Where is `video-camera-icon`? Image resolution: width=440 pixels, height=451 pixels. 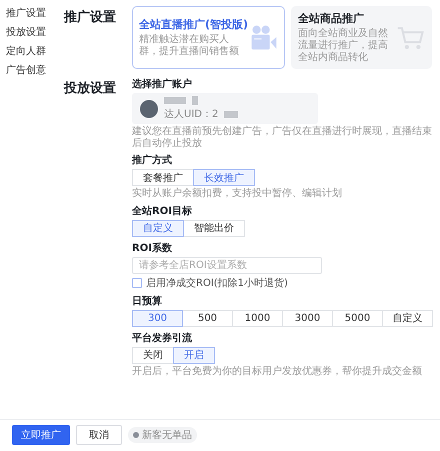 video-camera-icon is located at coordinates (264, 38).